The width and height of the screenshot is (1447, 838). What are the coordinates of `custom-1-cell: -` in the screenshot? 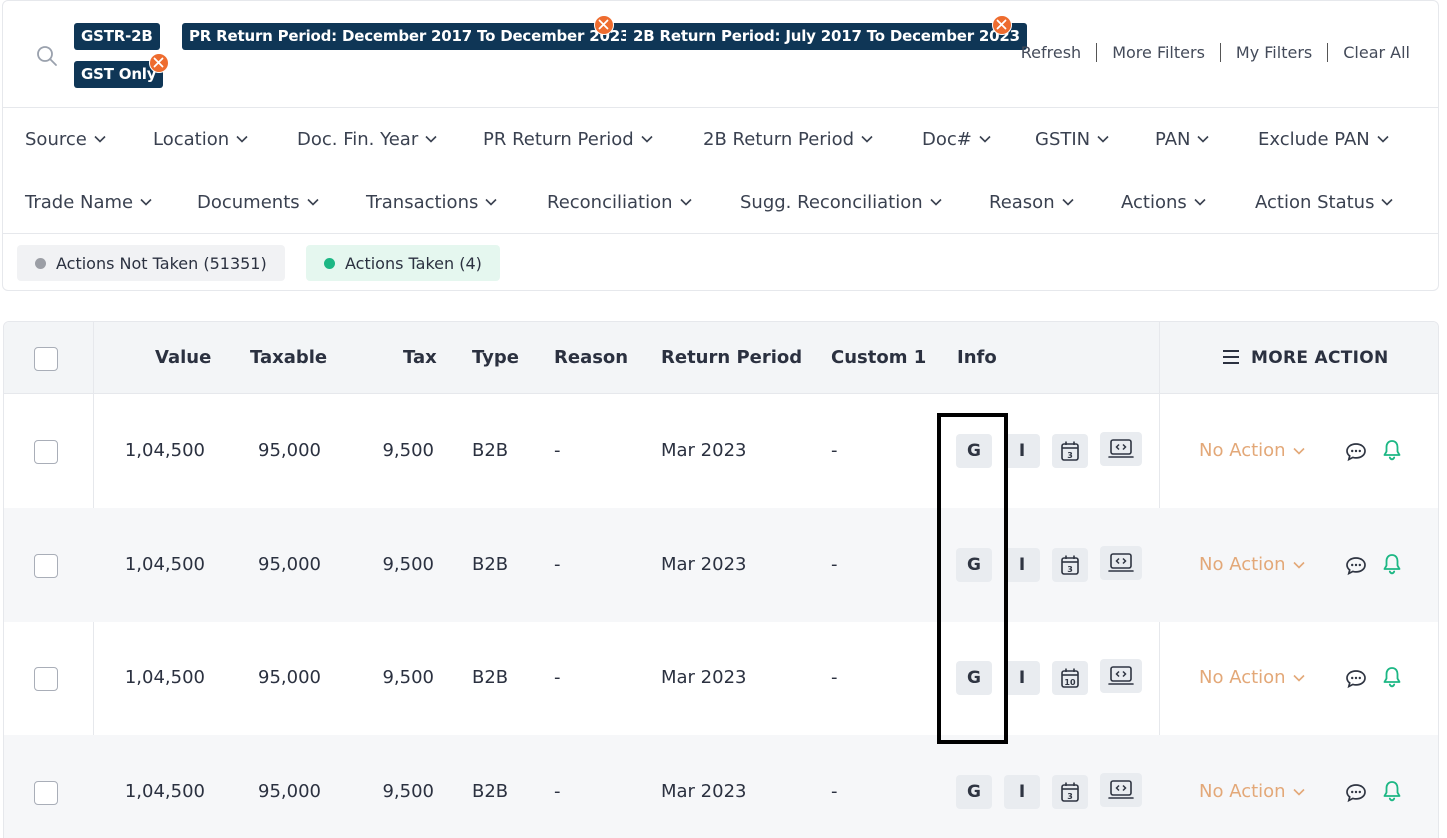 It's located at (834, 791).